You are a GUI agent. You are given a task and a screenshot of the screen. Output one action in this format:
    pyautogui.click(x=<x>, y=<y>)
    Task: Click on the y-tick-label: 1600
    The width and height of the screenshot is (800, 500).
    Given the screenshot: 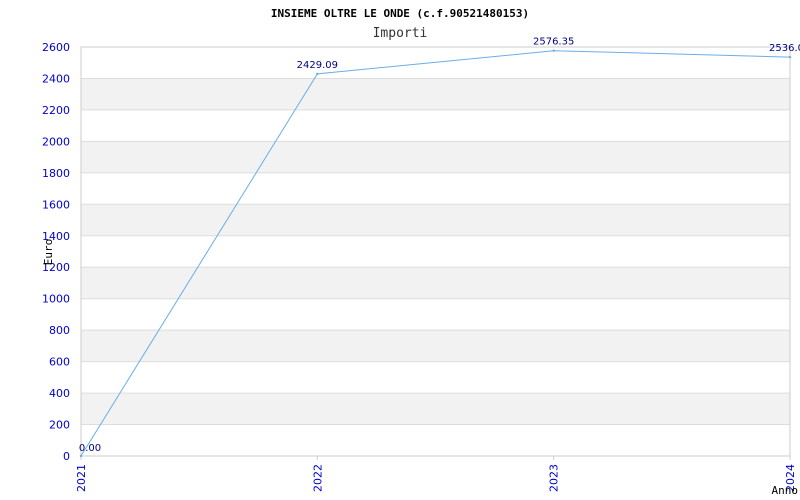 What is the action you would take?
    pyautogui.click(x=56, y=204)
    